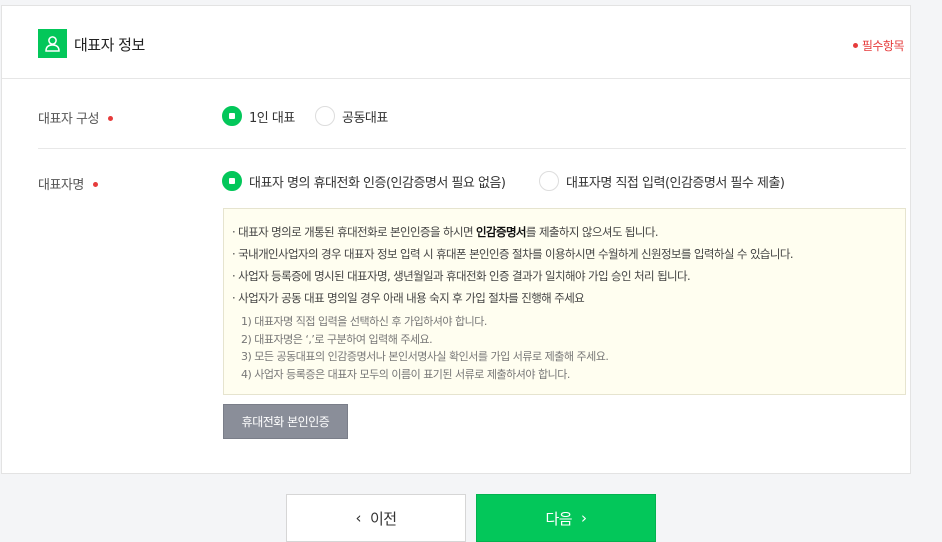  Describe the element at coordinates (285, 421) in the screenshot. I see `phone-verification-button: 휴대전화 본인인증` at that location.